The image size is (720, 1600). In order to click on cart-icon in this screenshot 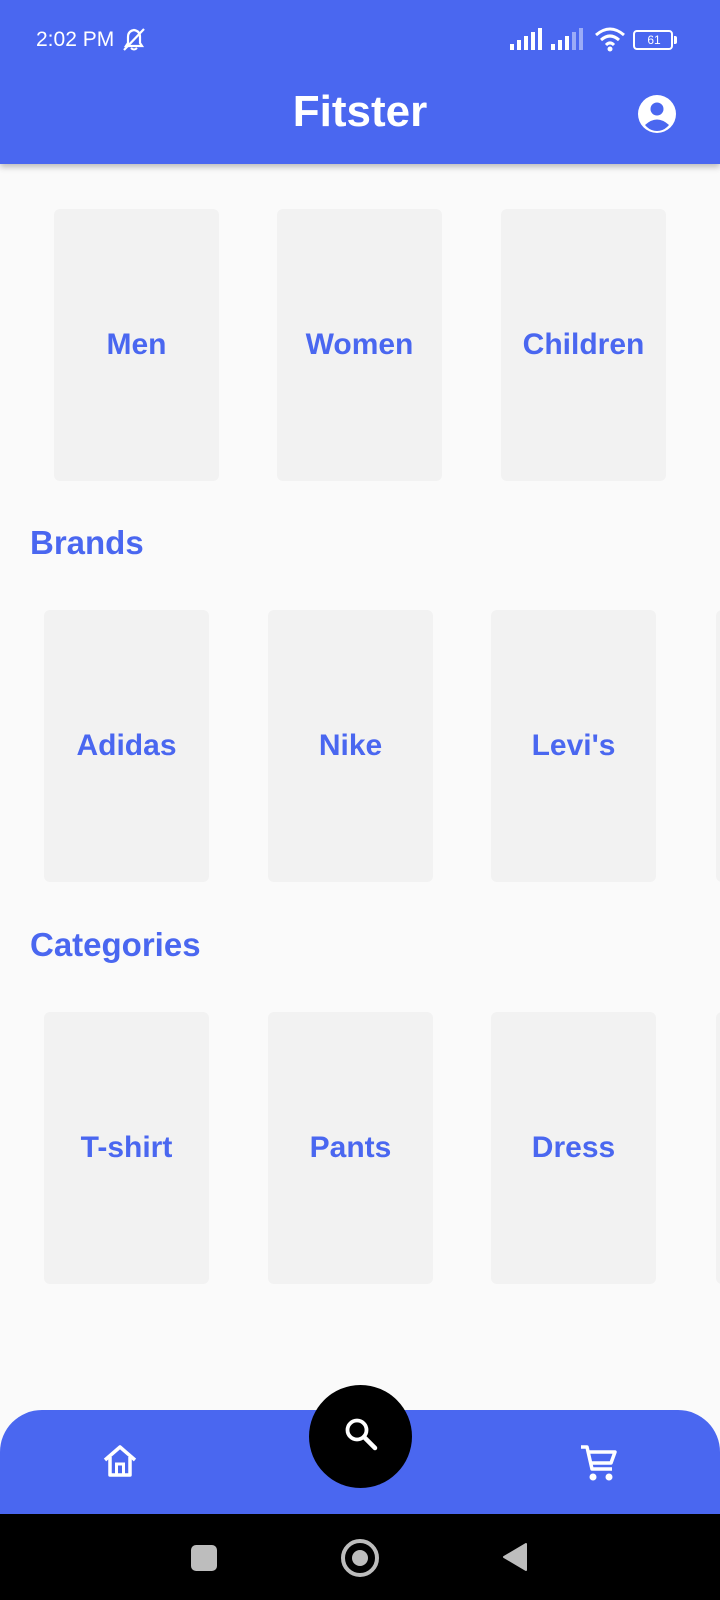, I will do `click(599, 1463)`.